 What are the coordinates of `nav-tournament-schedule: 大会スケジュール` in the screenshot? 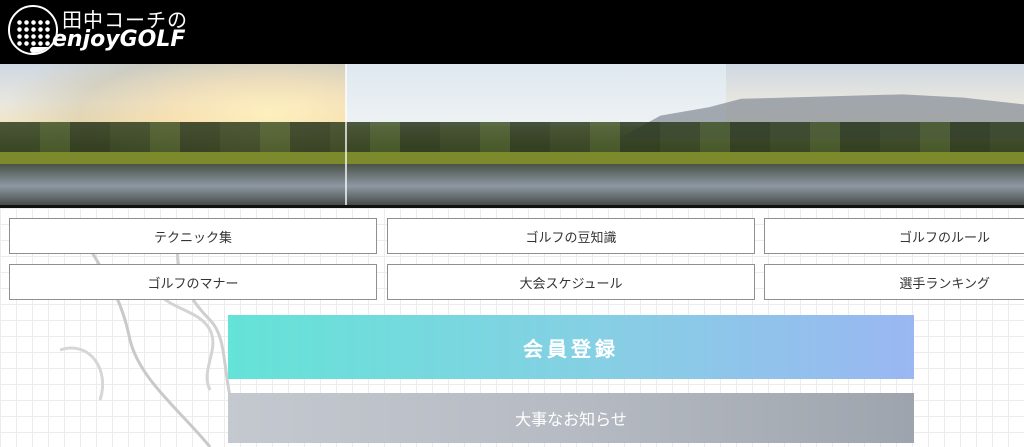 It's located at (571, 282).